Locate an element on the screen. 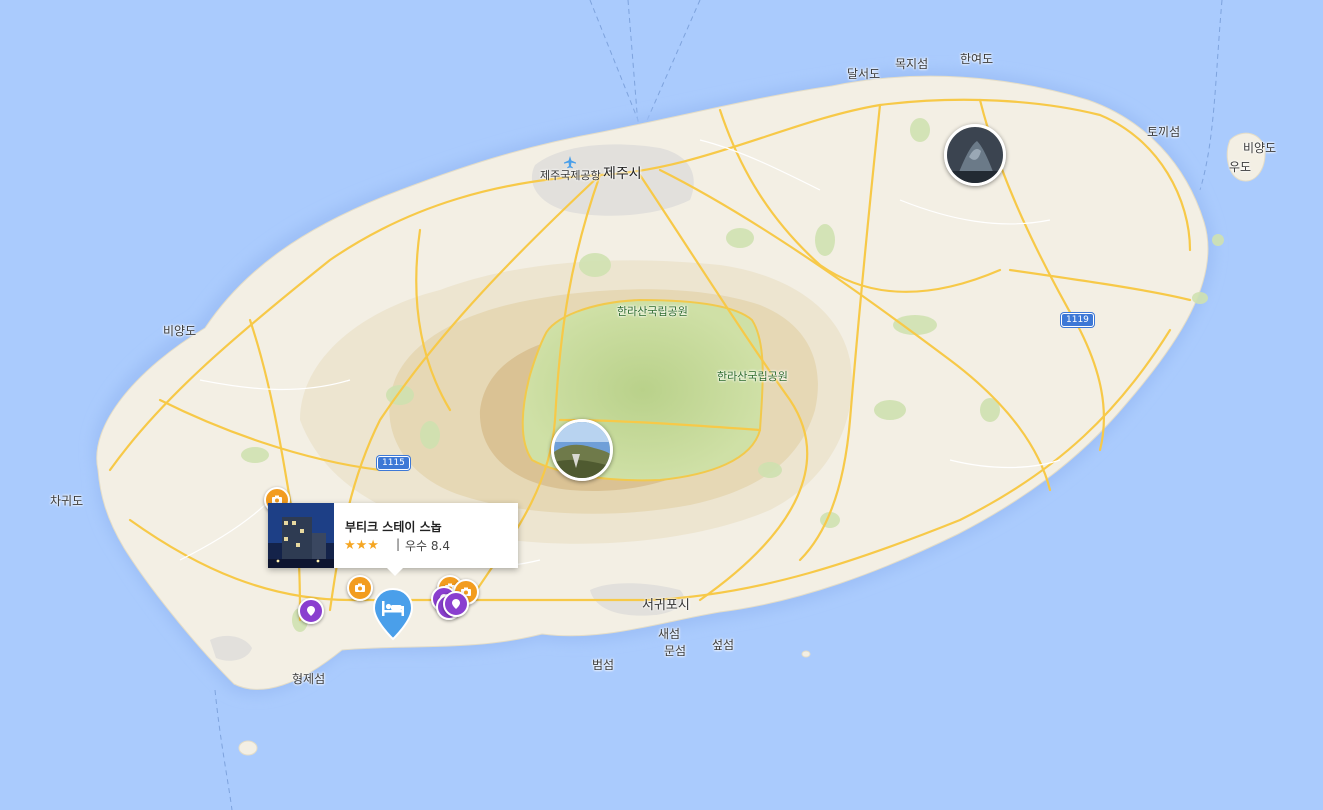 This screenshot has width=1323, height=810. label-udo: 우도 is located at coordinates (1240, 167).